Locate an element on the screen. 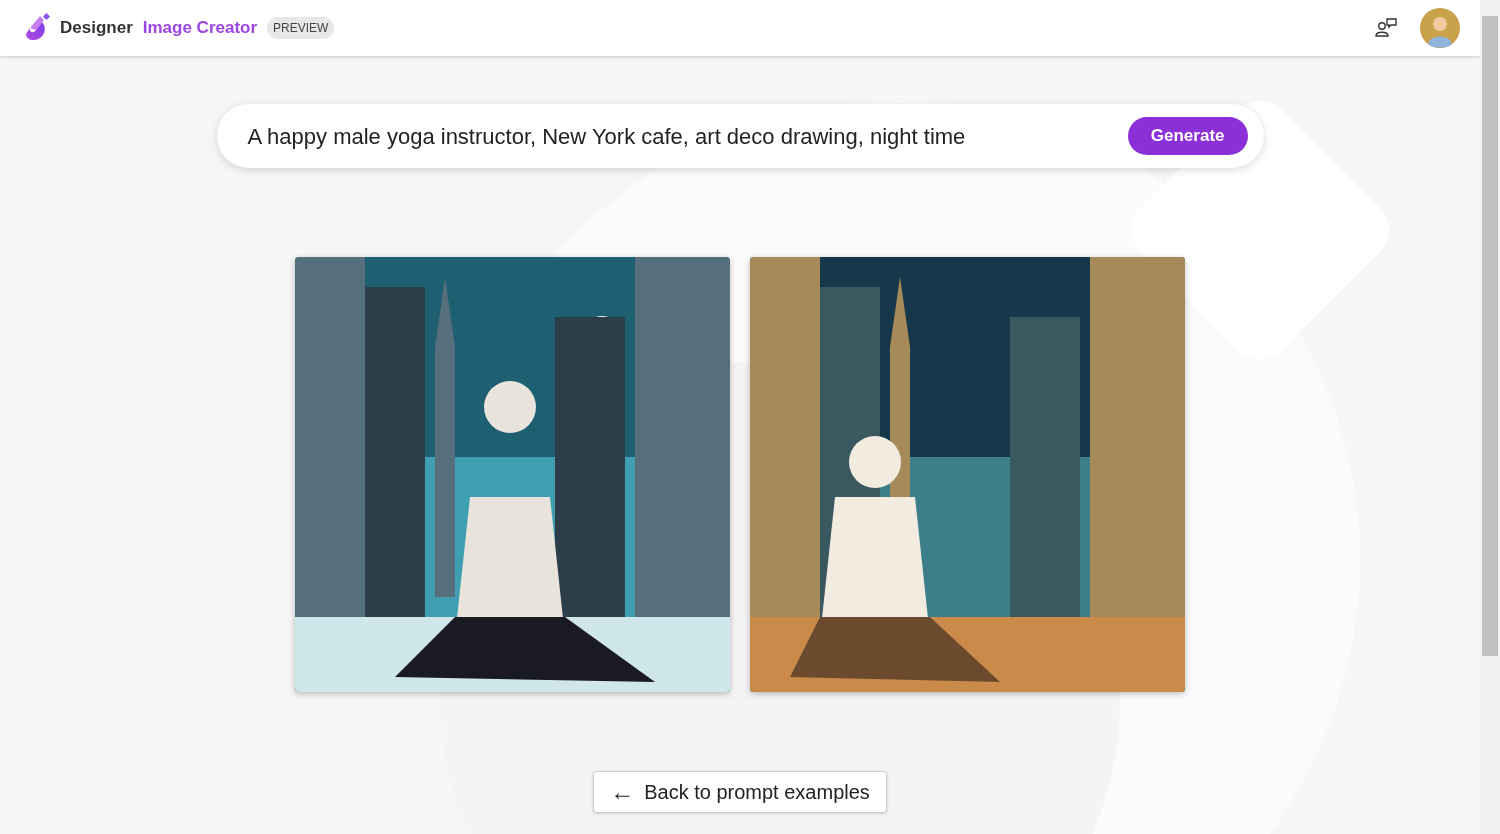 This screenshot has height=834, width=1500. generate-button: Generate is located at coordinates (1187, 136).